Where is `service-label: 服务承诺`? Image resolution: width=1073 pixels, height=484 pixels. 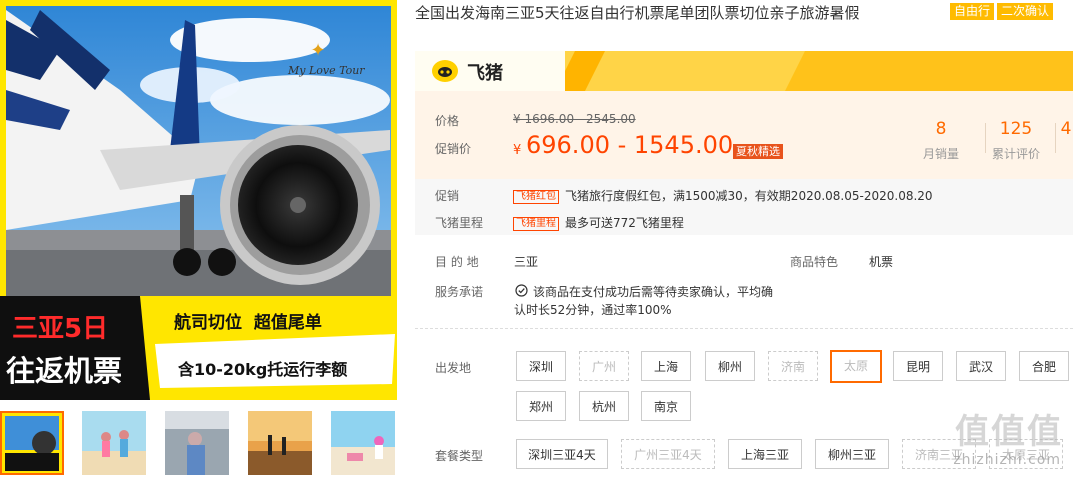 service-label: 服务承诺 is located at coordinates (459, 292).